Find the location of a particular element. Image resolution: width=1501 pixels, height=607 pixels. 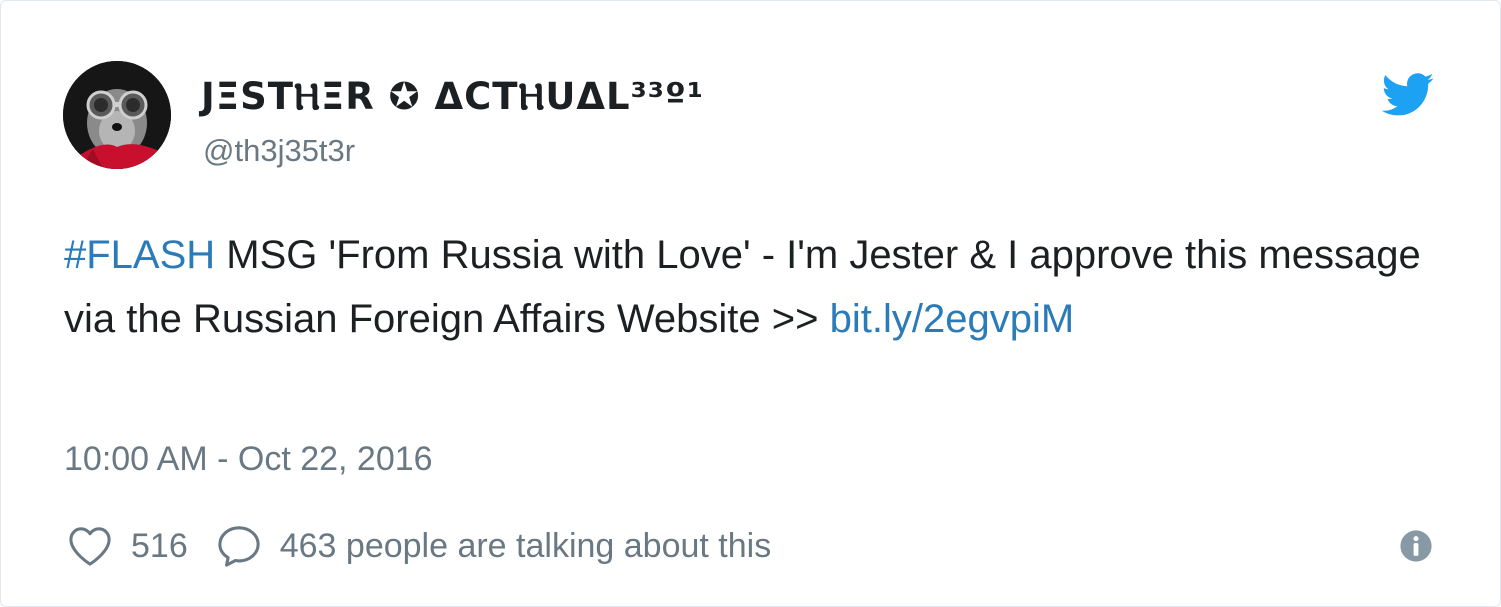

timestamp-link: 10:00 AM - Oct 22, 2016 is located at coordinates (248, 459).